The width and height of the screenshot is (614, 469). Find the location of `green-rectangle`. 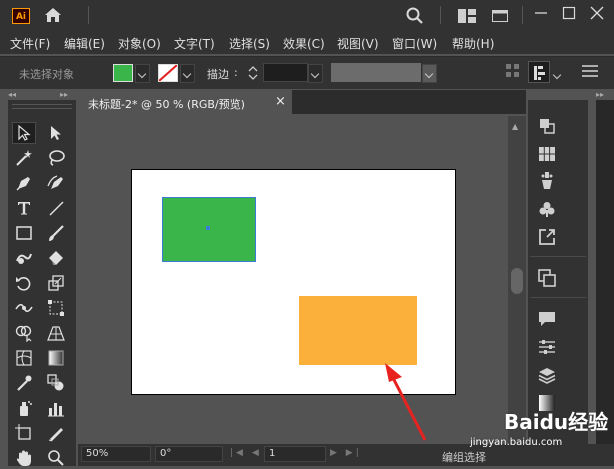

green-rectangle is located at coordinates (209, 229).